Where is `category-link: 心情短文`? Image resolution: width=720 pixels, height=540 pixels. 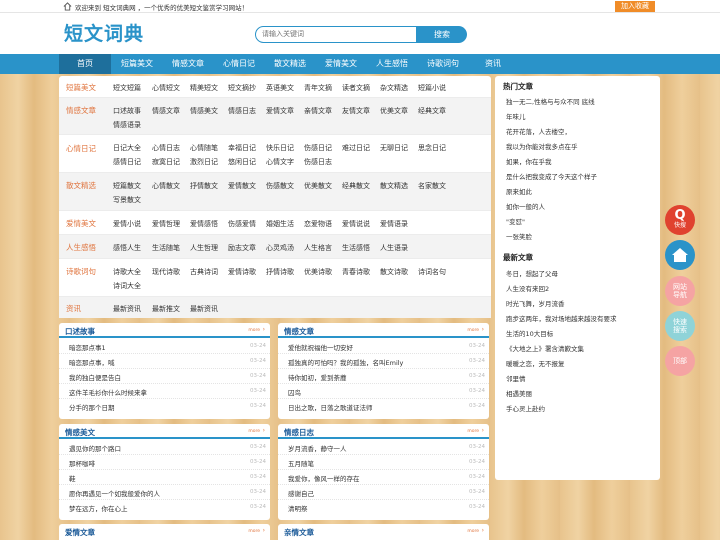 category-link: 心情短文 is located at coordinates (166, 88).